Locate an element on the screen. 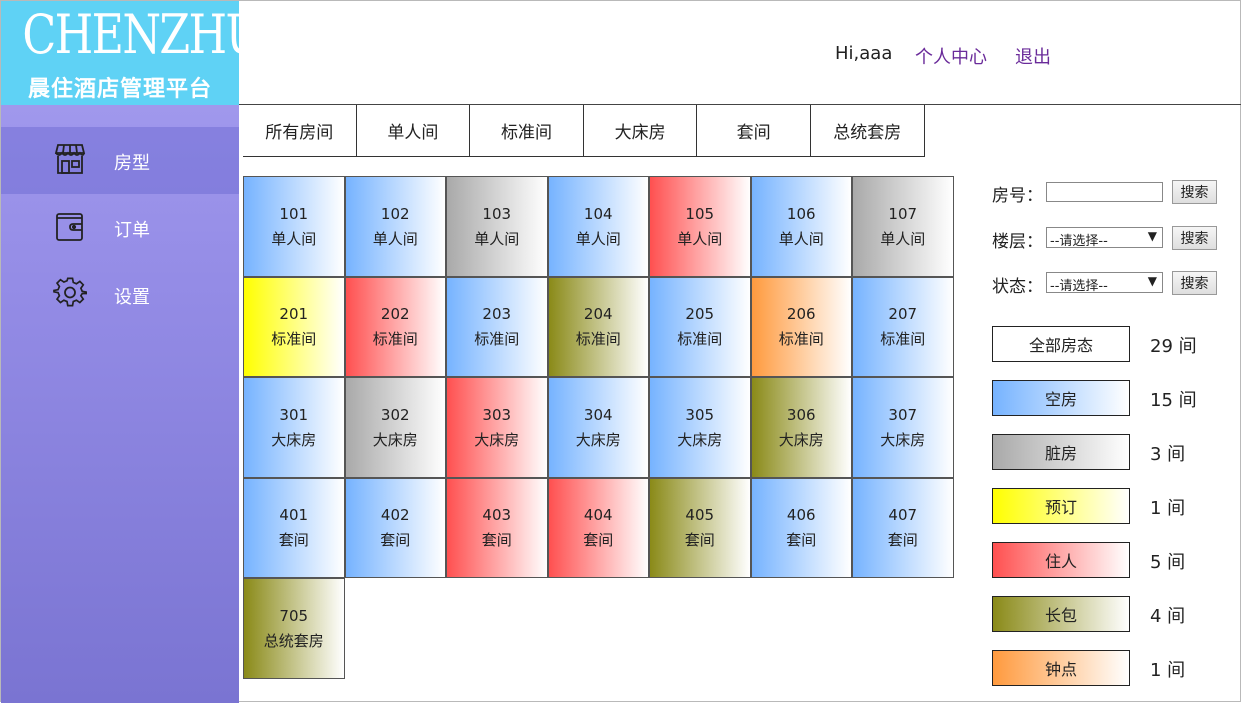 This screenshot has width=1241, height=703. room-number: 406 is located at coordinates (801, 515).